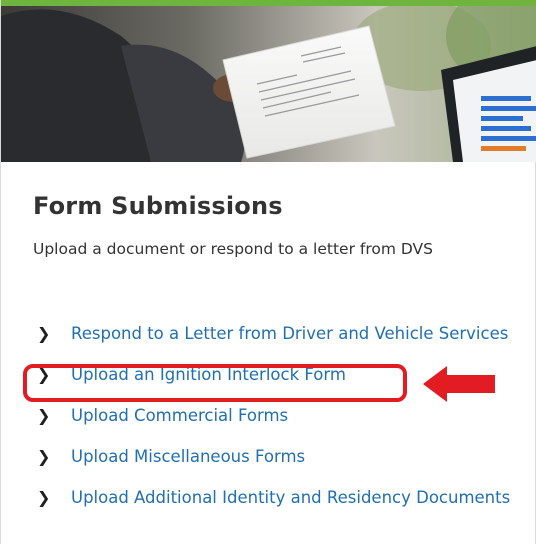 This screenshot has height=544, width=536. I want to click on section-title: Form Submissions, so click(158, 206).